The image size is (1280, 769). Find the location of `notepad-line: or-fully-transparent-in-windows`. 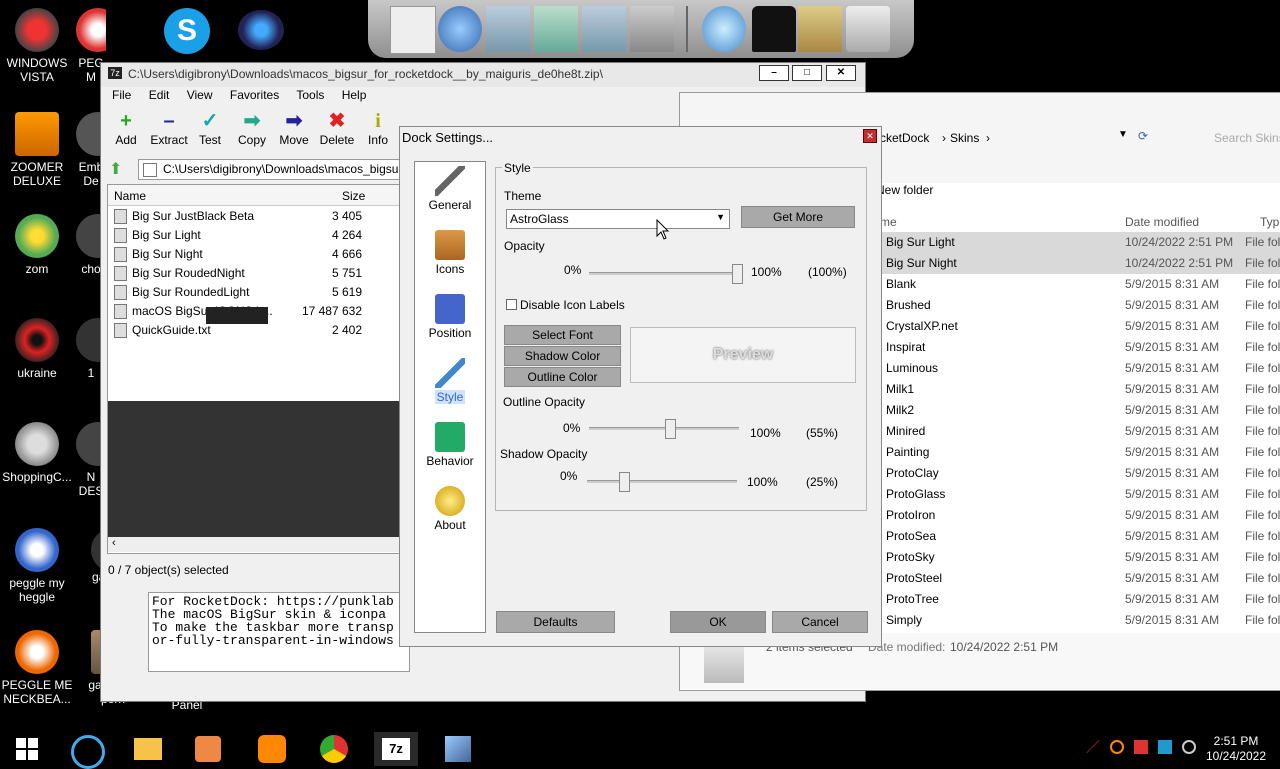

notepad-line: or-fully-transparent-in-windows is located at coordinates (273, 640).